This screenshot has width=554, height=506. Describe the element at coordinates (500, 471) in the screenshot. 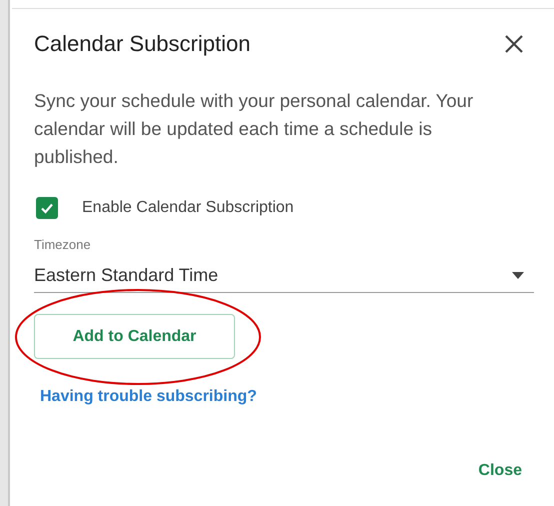

I see `close-button: Close` at that location.